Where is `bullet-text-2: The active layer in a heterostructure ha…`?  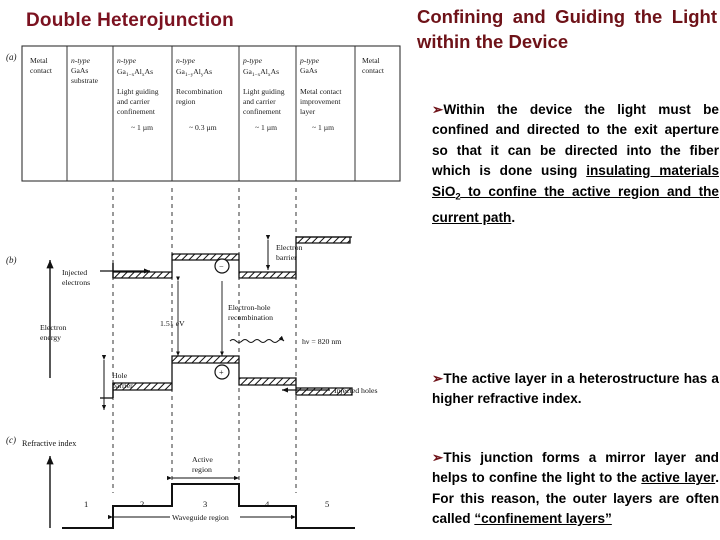 bullet-text-2: The active layer in a heterostructure ha… is located at coordinates (575, 389).